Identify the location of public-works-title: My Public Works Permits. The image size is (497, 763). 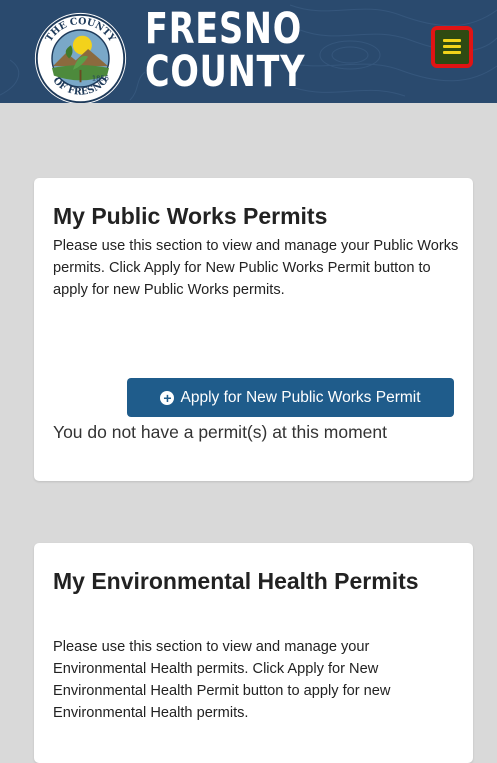
(190, 216).